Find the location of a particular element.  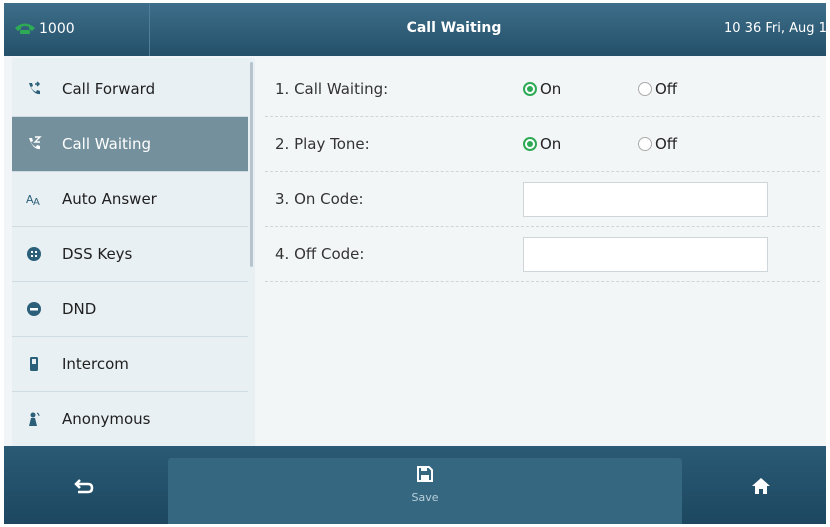

save-button: Save is located at coordinates (425, 491).